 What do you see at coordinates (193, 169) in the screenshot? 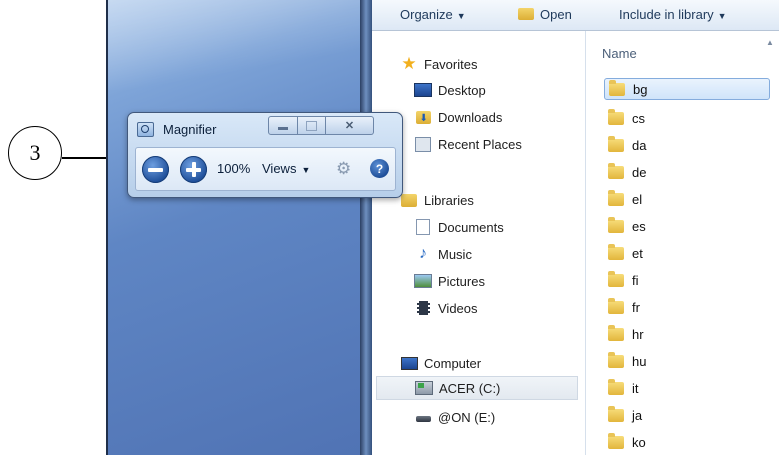
I see `zoom-in-button` at bounding box center [193, 169].